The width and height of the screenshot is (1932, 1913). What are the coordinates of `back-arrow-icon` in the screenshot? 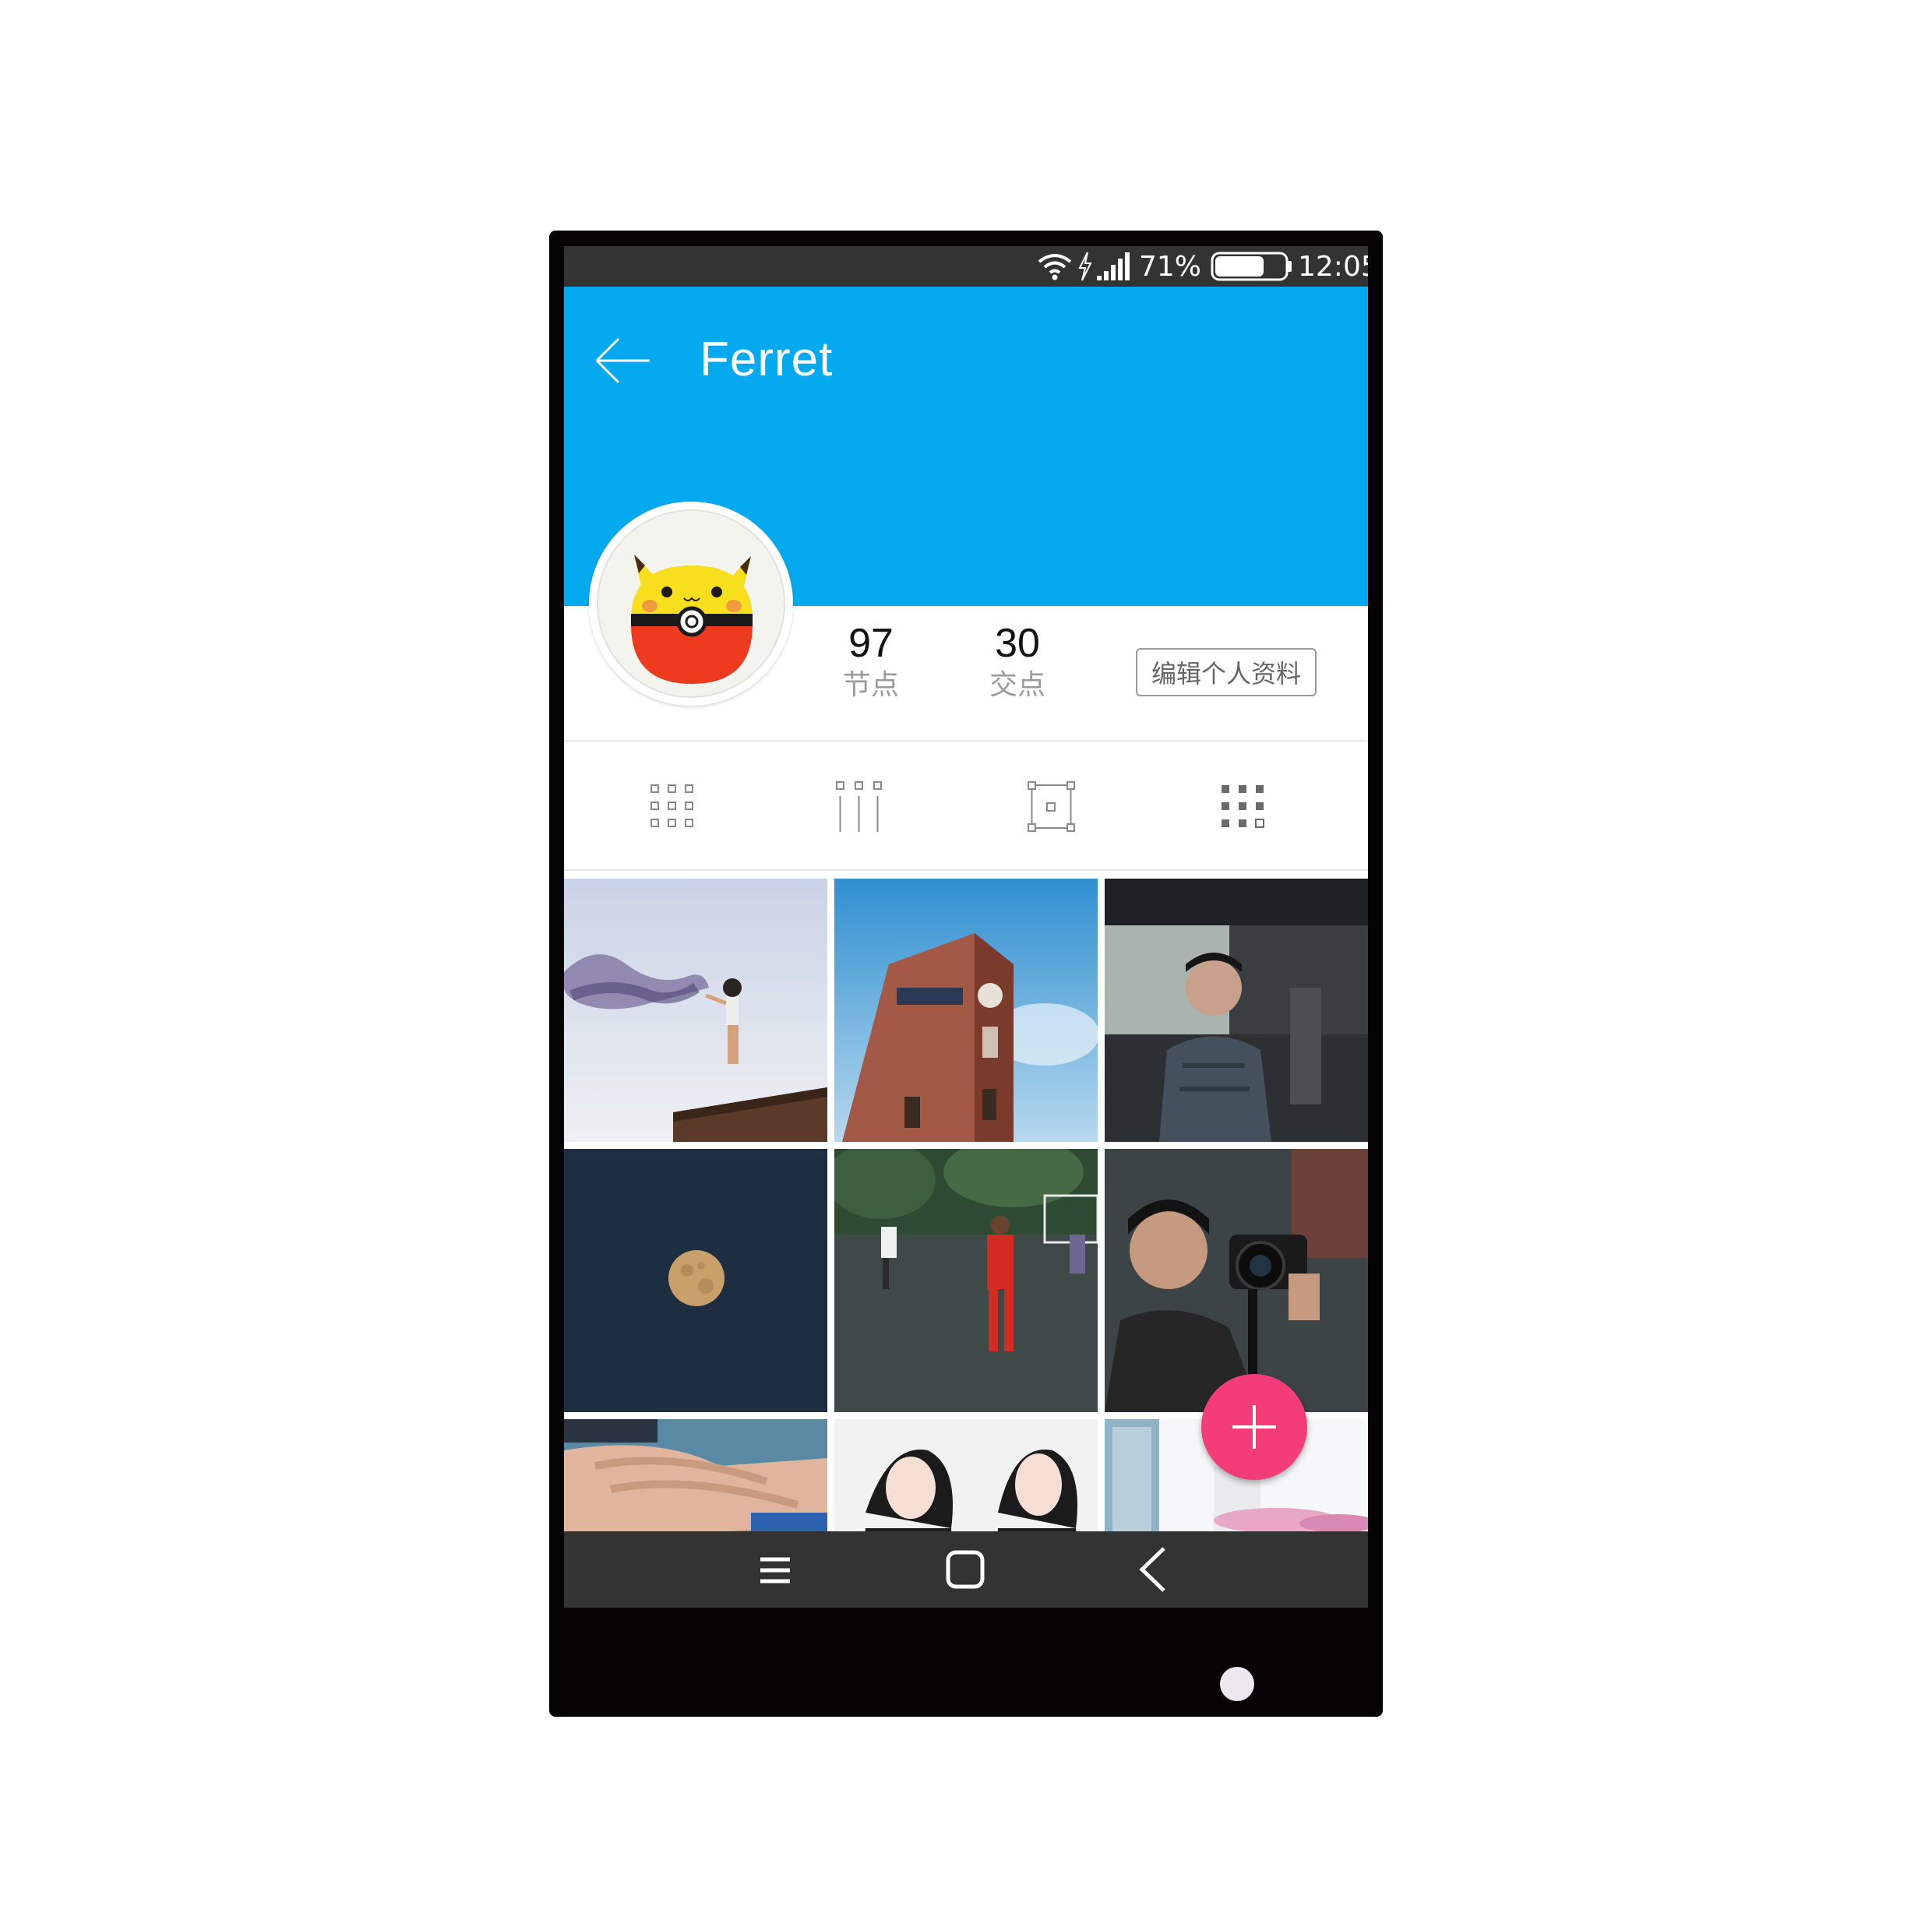 It's located at (623, 360).